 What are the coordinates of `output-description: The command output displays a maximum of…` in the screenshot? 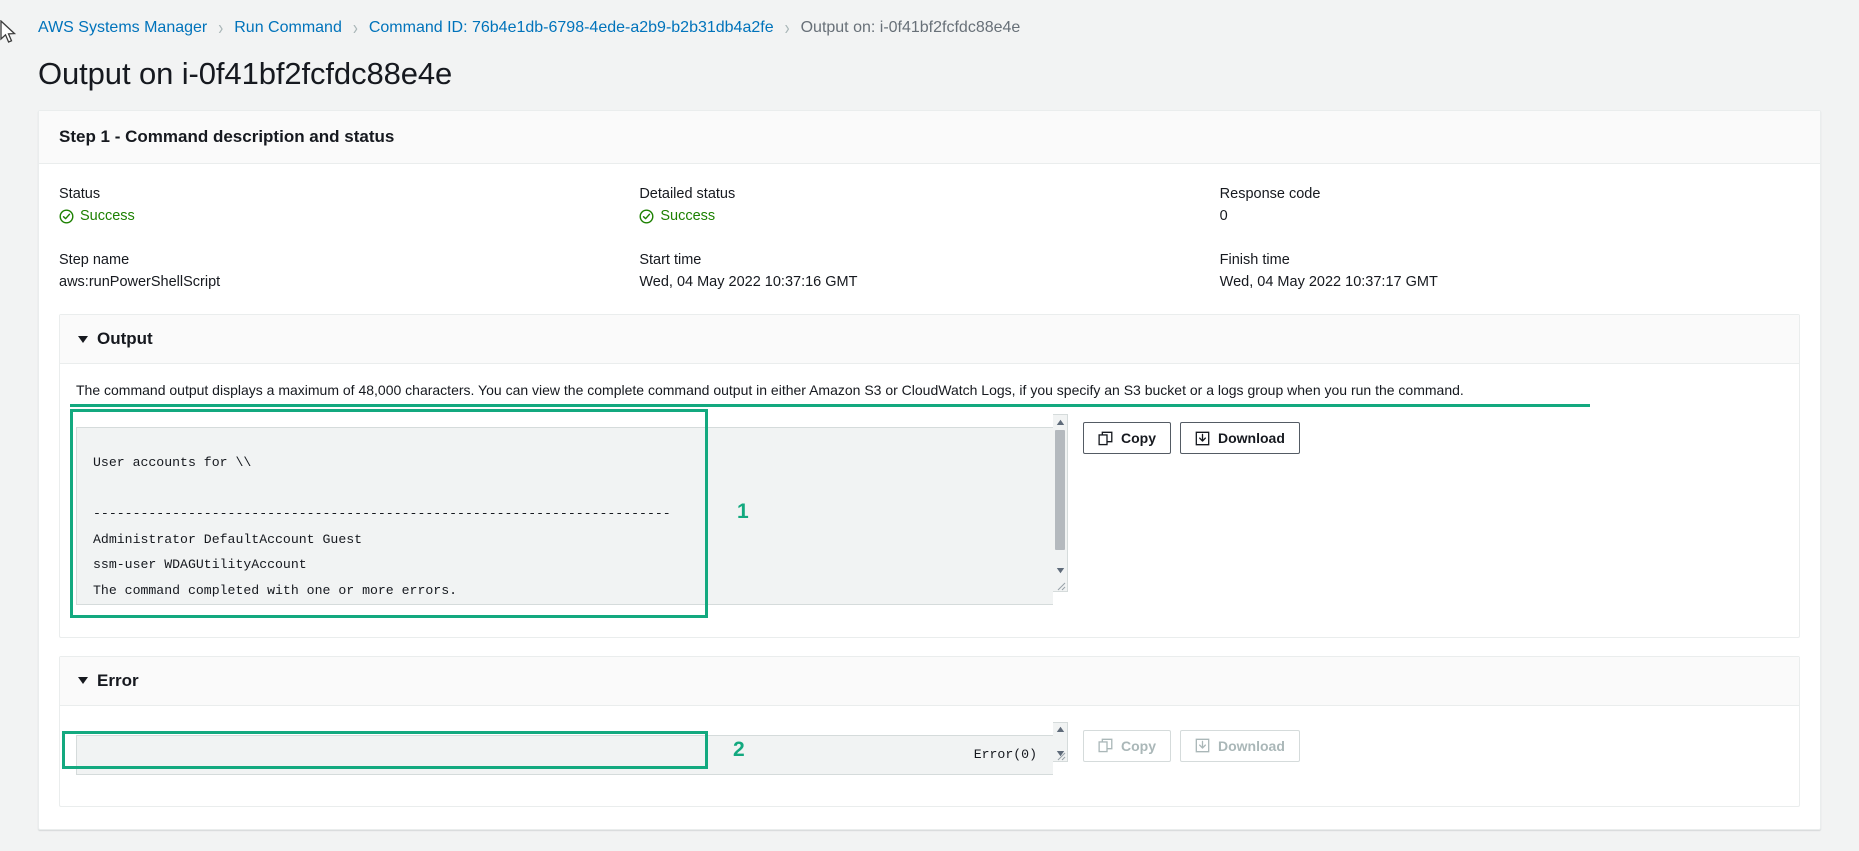 It's located at (770, 390).